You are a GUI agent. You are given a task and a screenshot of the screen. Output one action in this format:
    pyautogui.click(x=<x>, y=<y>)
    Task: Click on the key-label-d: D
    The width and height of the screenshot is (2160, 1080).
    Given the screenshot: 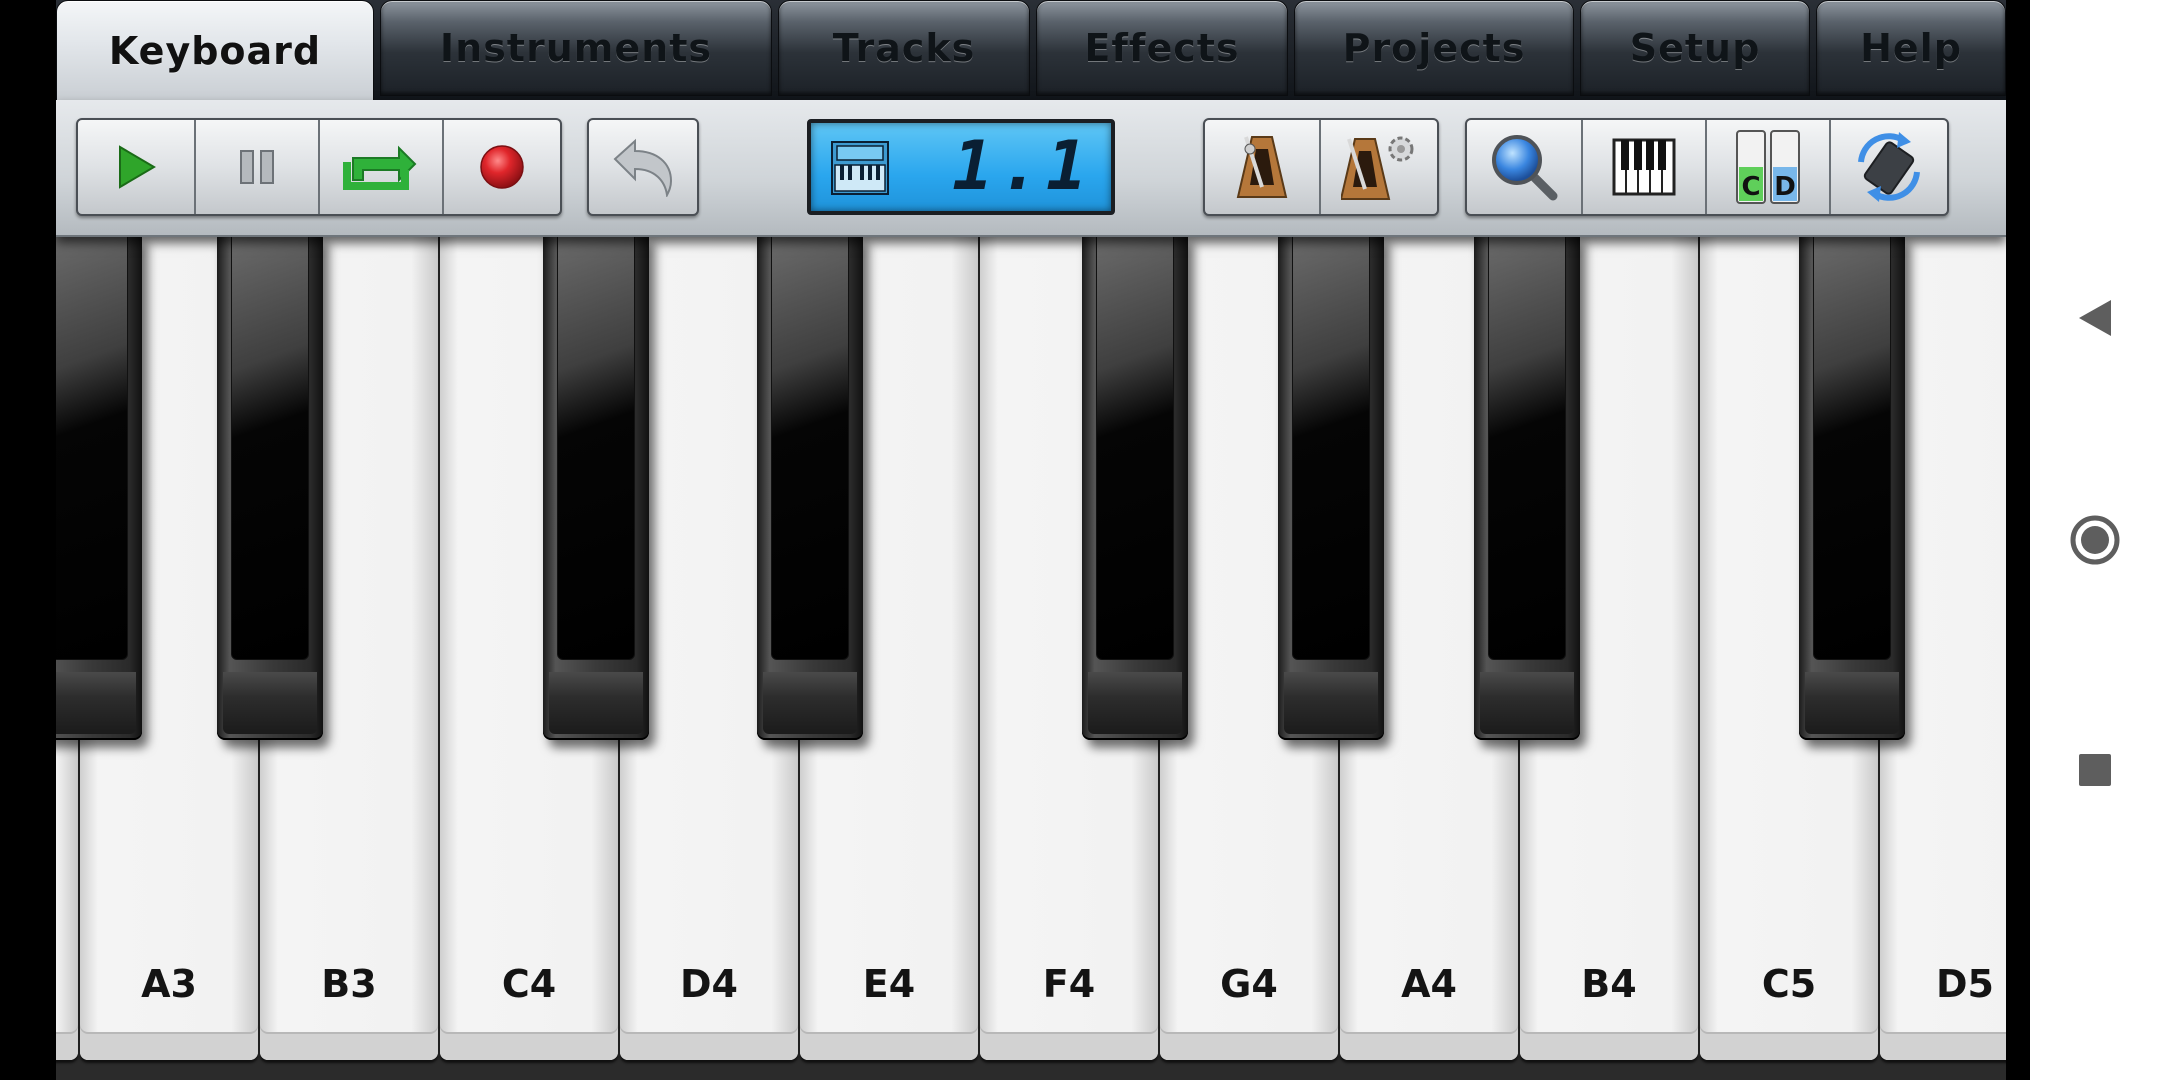 What is the action you would take?
    pyautogui.click(x=1785, y=187)
    